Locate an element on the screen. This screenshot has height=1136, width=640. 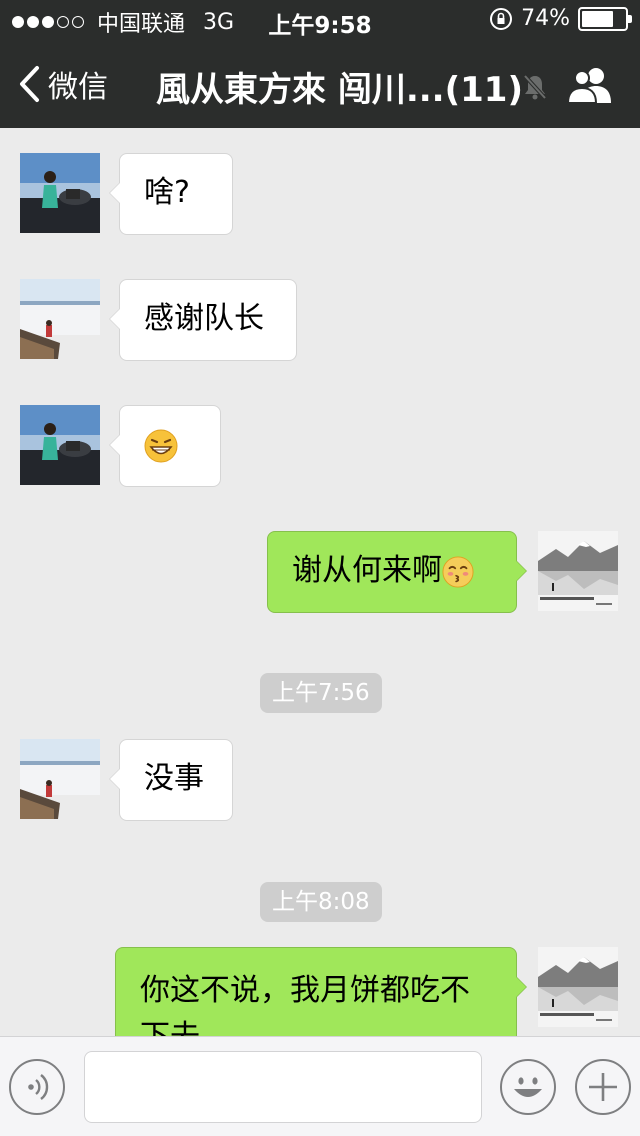
nav-bar: 微信 風从東方來 闯川...(11) is located at coordinates (320, 84).